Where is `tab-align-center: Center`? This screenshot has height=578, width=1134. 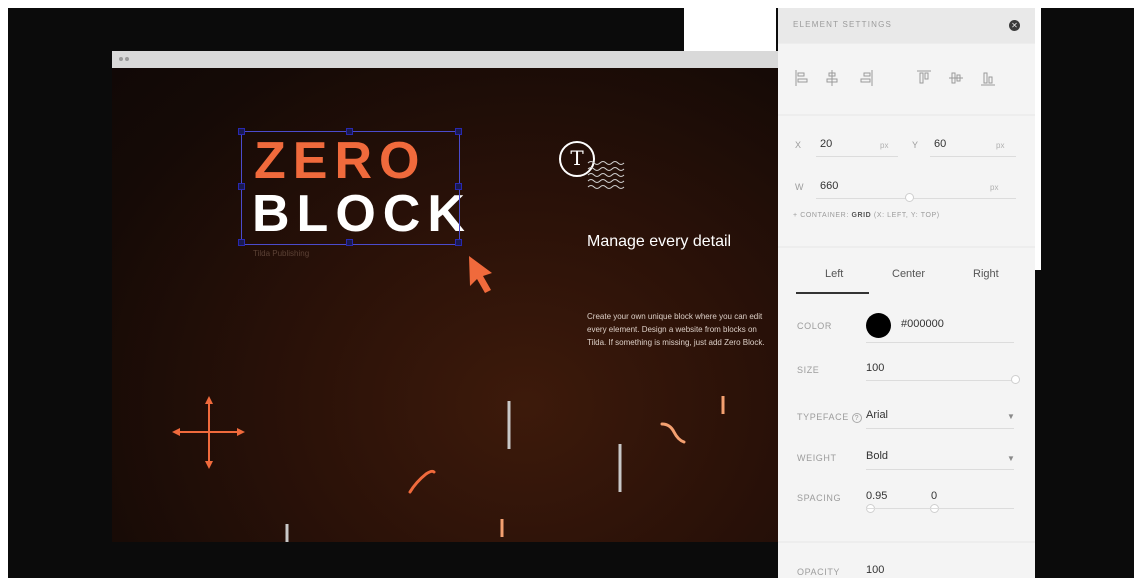
tab-align-center: Center is located at coordinates (908, 274).